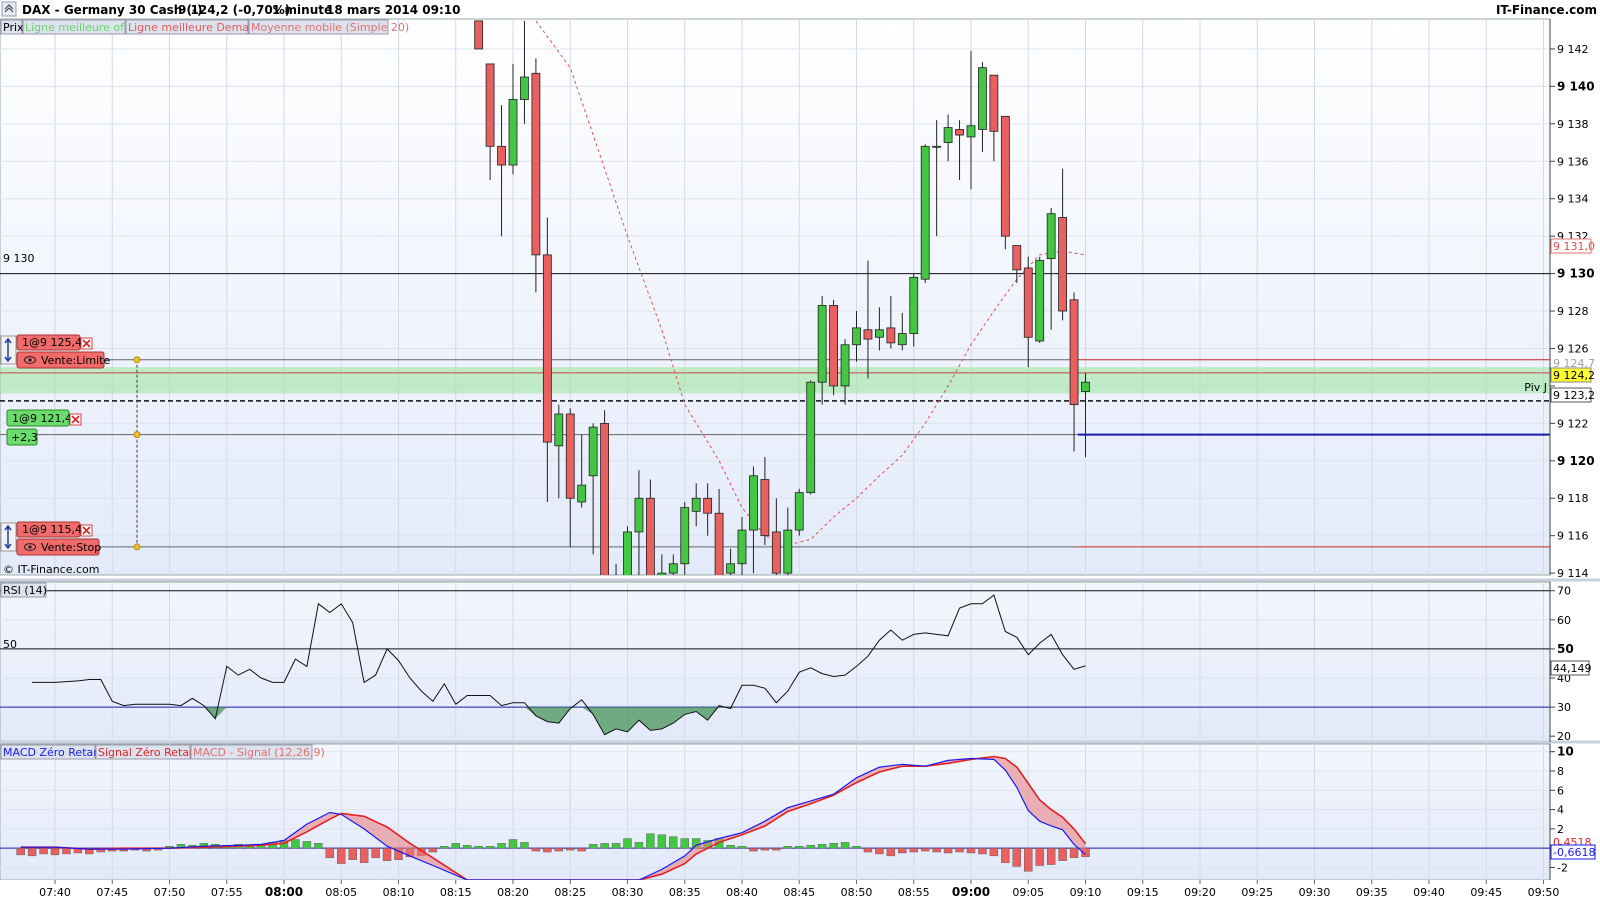 This screenshot has width=1600, height=900. What do you see at coordinates (1562, 867) in the screenshot?
I see `macd-tick-label: -2` at bounding box center [1562, 867].